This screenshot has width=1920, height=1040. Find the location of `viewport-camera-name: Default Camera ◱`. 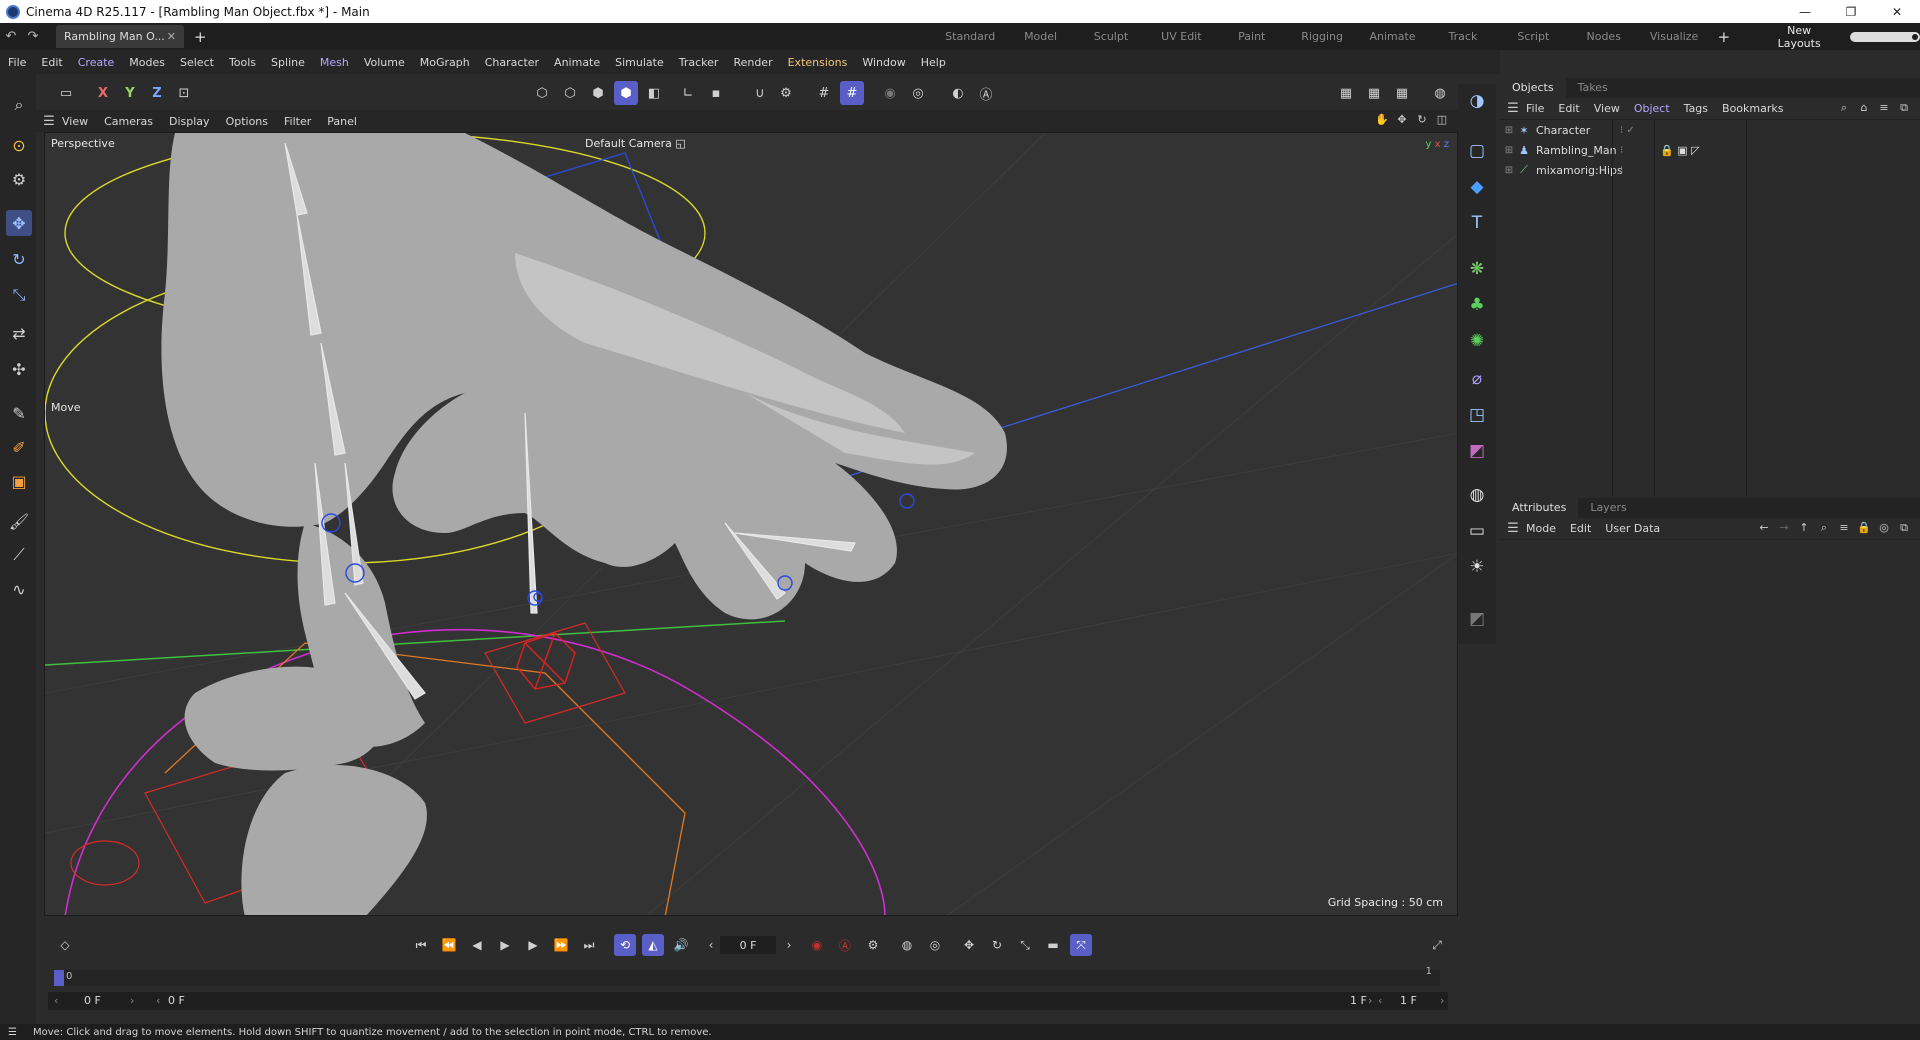

viewport-camera-name: Default Camera ◱ is located at coordinates (635, 143).